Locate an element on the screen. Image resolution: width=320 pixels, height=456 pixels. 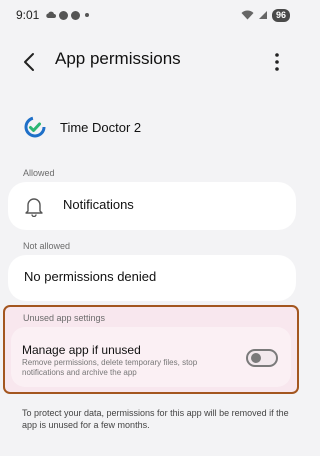
app-info-row: Time Doctor 2 is located at coordinates (82, 127).